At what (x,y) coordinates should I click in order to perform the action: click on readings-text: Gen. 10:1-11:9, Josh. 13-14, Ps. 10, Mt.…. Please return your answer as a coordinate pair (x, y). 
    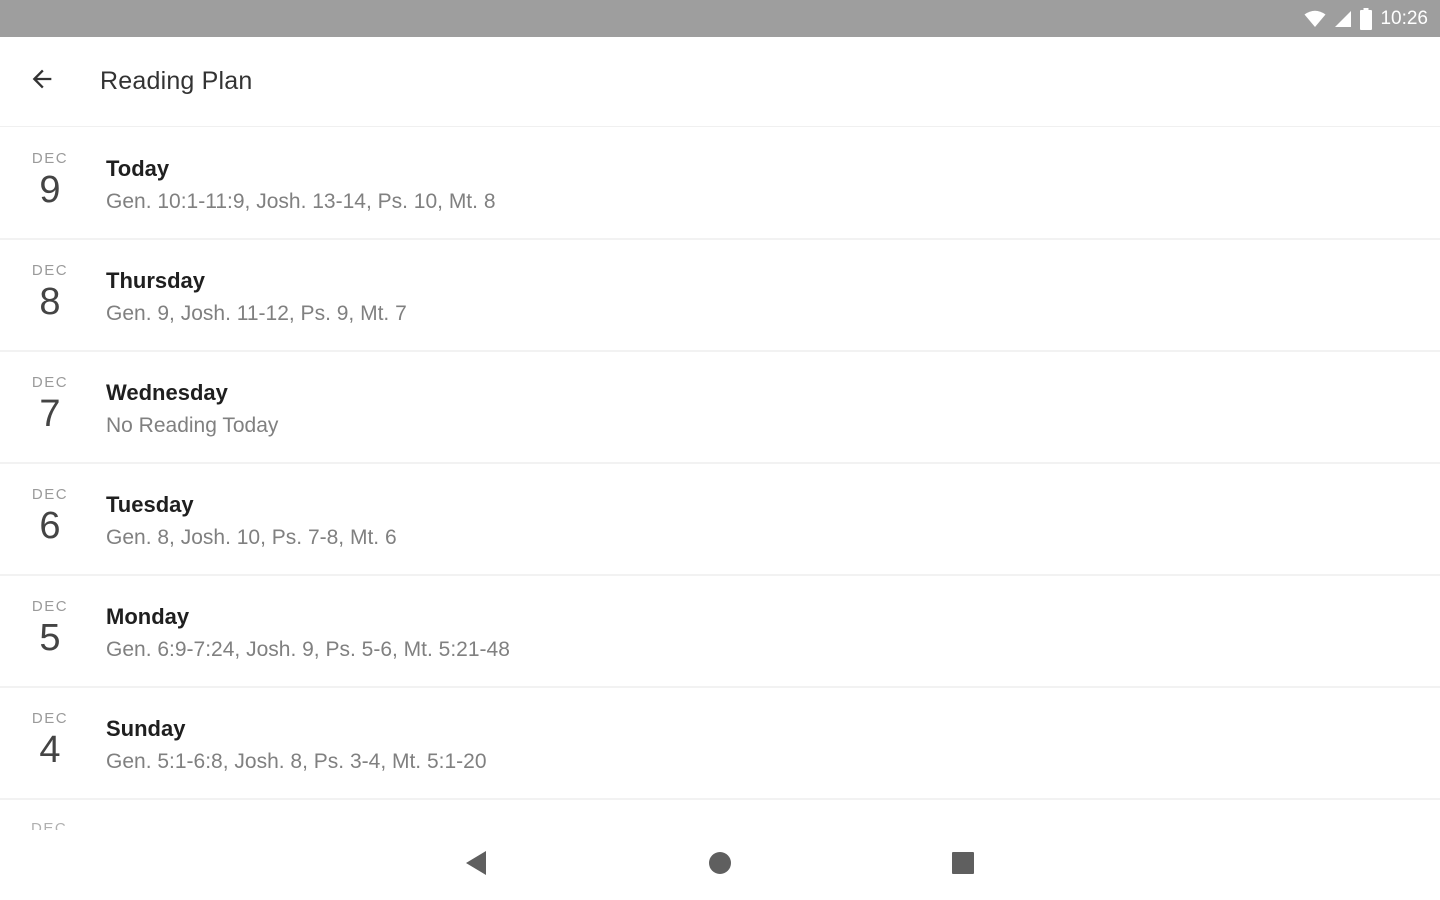
    Looking at the image, I should click on (301, 201).